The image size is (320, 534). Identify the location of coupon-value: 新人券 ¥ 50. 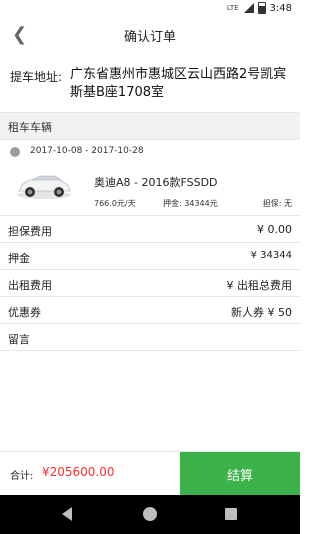
(261, 312).